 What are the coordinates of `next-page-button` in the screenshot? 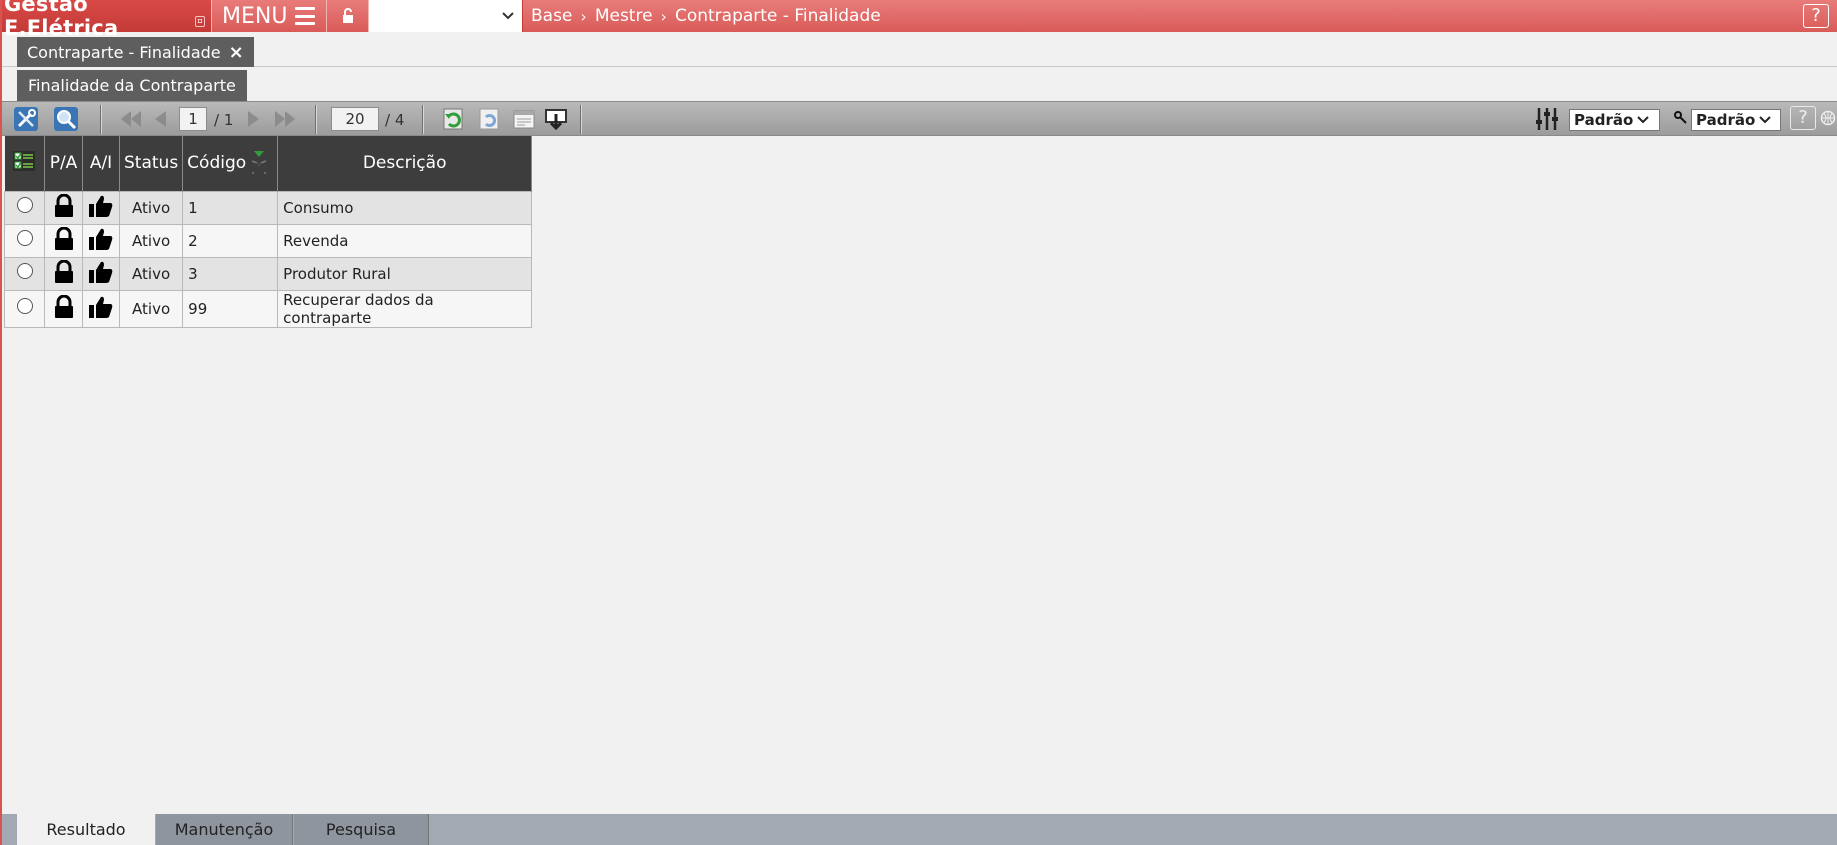 It's located at (254, 119).